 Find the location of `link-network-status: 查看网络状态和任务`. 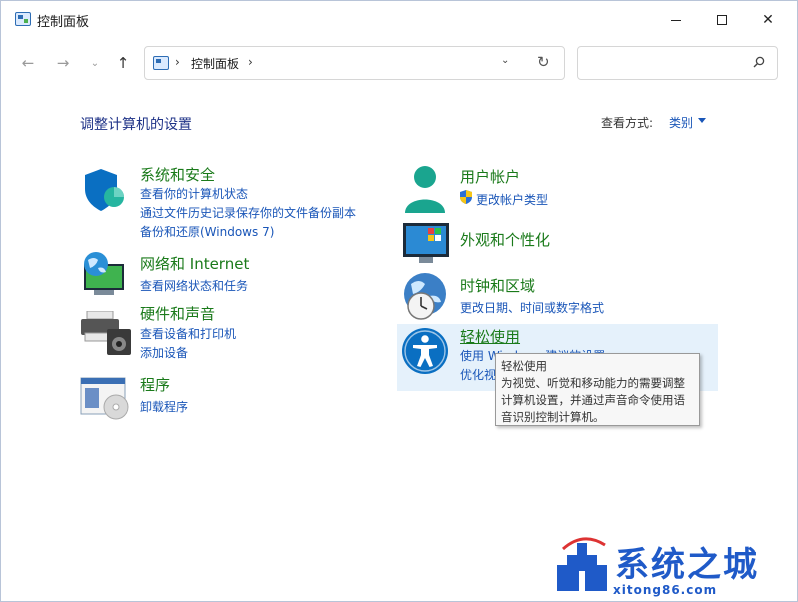

link-network-status: 查看网络状态和任务 is located at coordinates (194, 285).